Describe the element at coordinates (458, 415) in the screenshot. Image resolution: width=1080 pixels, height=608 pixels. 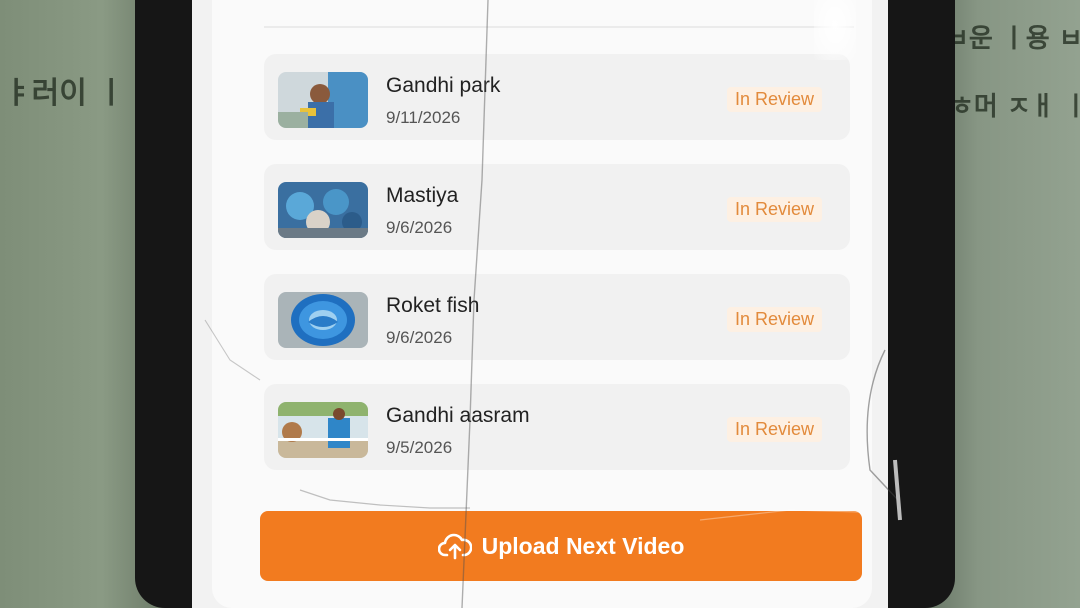
I see `video-title: Gandhi aasram` at that location.